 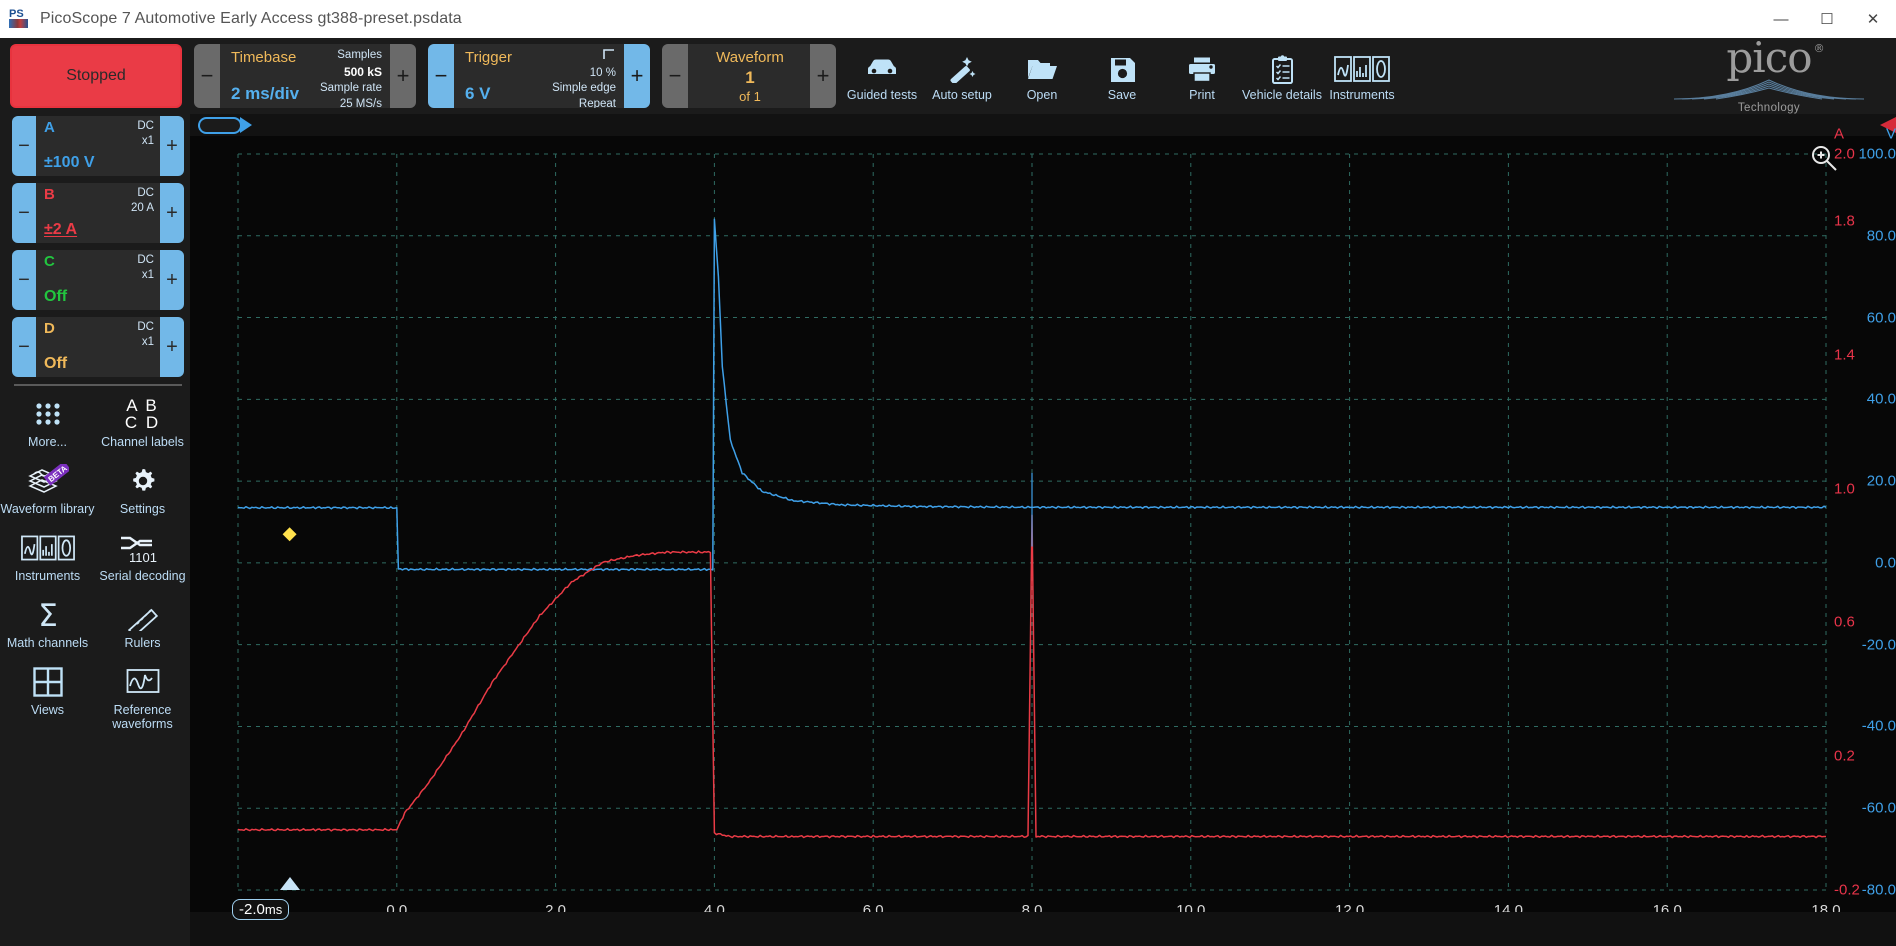 What do you see at coordinates (47, 623) in the screenshot?
I see `sidebar-item-math-channels: Σ Math channels` at bounding box center [47, 623].